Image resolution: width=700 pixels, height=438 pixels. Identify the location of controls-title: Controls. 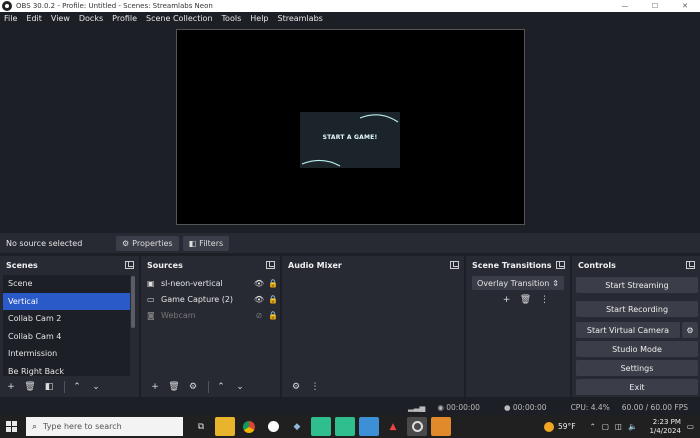
(597, 265).